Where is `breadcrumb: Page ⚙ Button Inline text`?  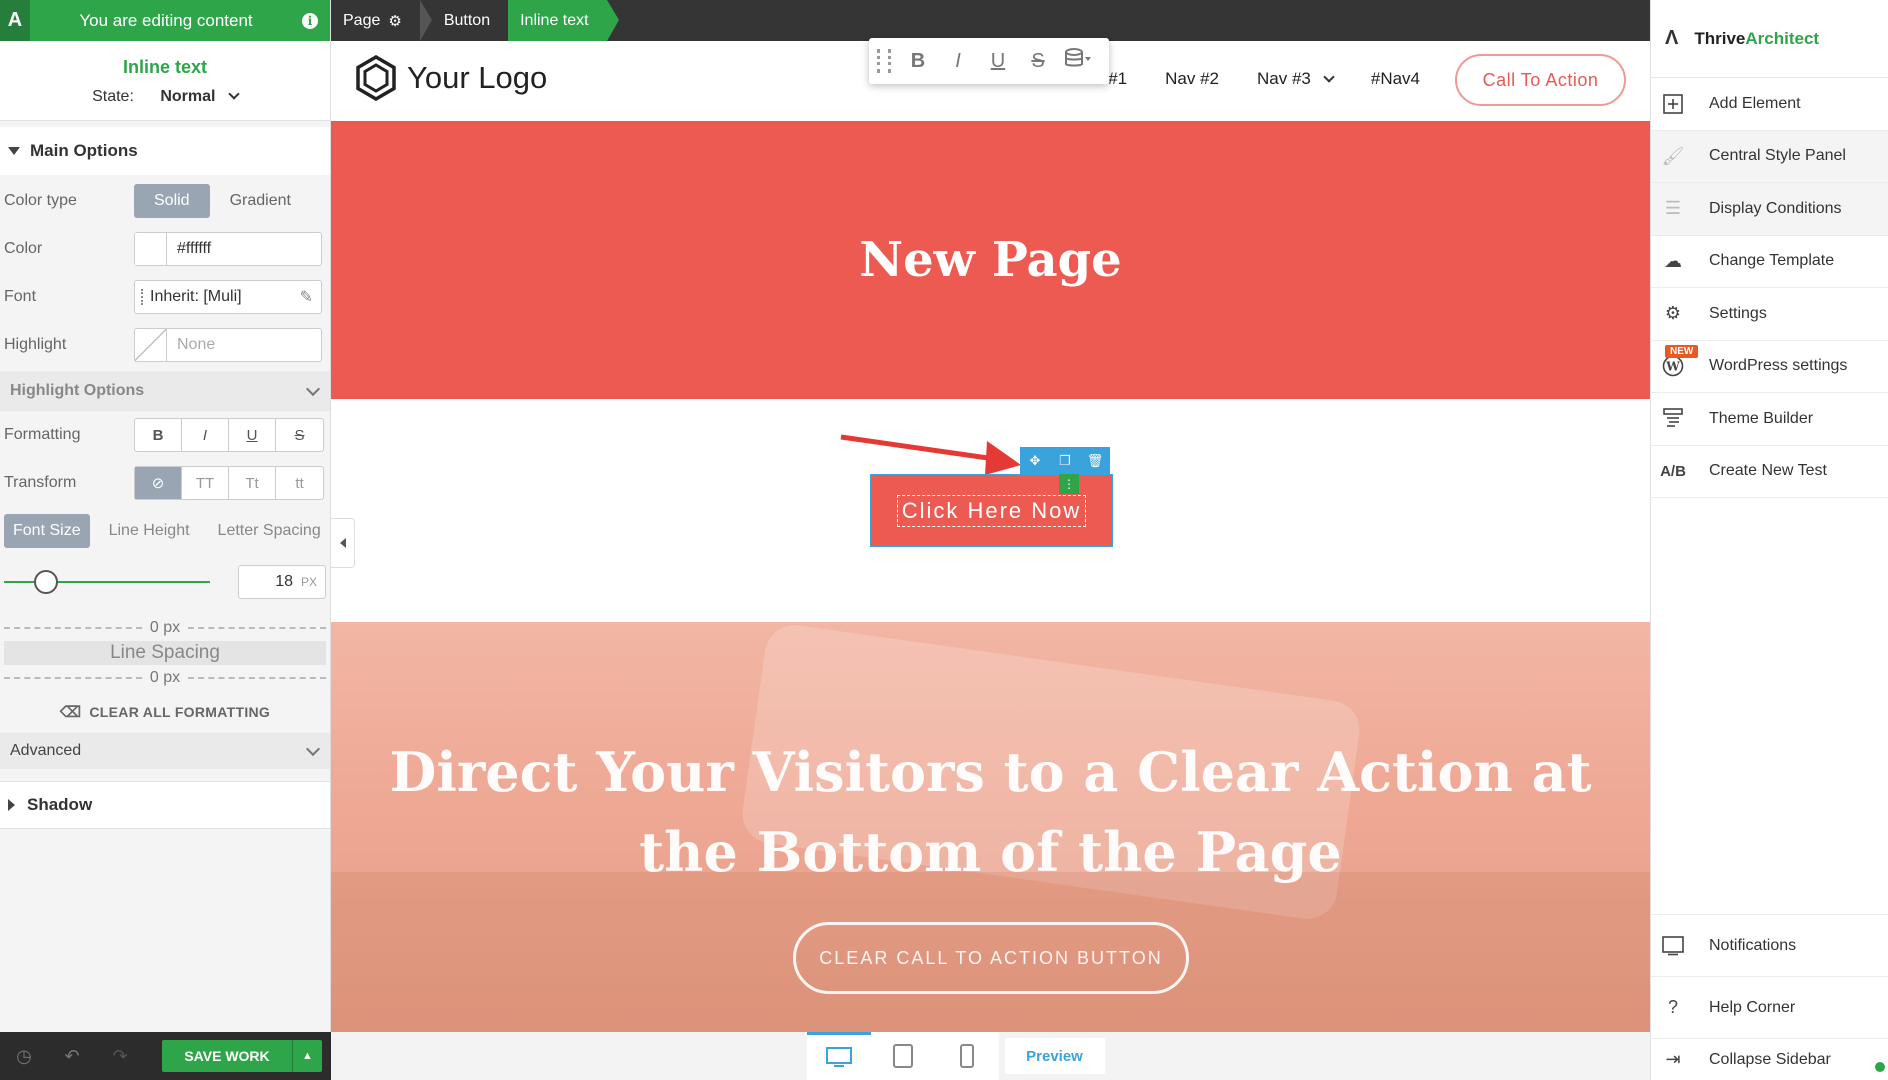 breadcrumb: Page ⚙ Button Inline text is located at coordinates (990, 20).